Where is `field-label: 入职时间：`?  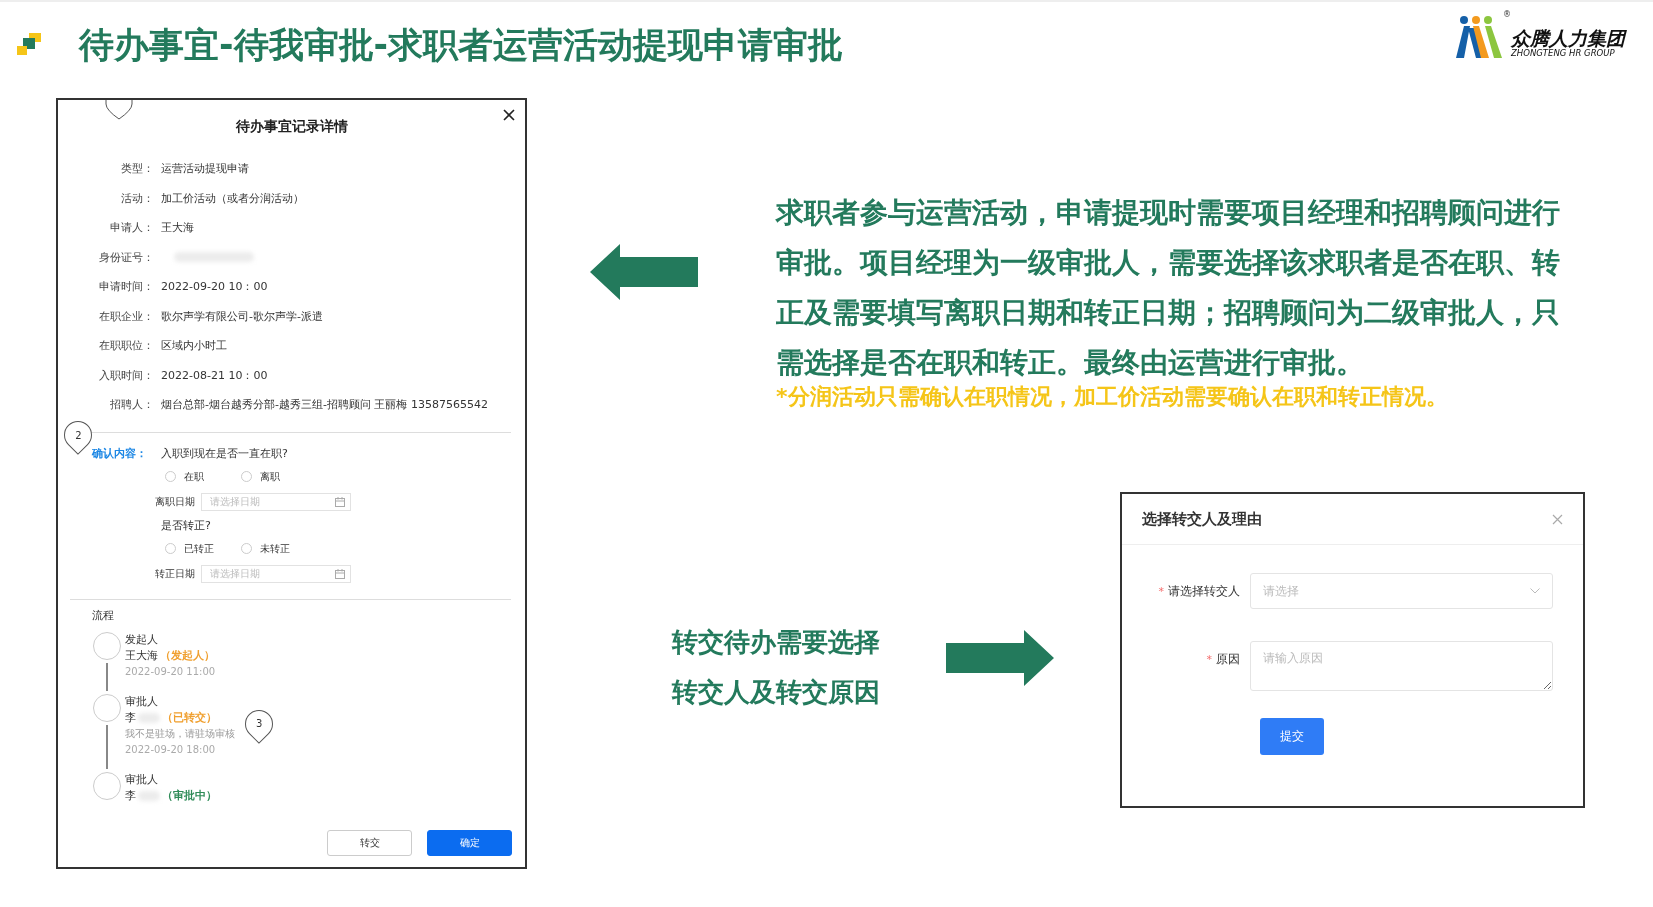
field-label: 入职时间： is located at coordinates (126, 375).